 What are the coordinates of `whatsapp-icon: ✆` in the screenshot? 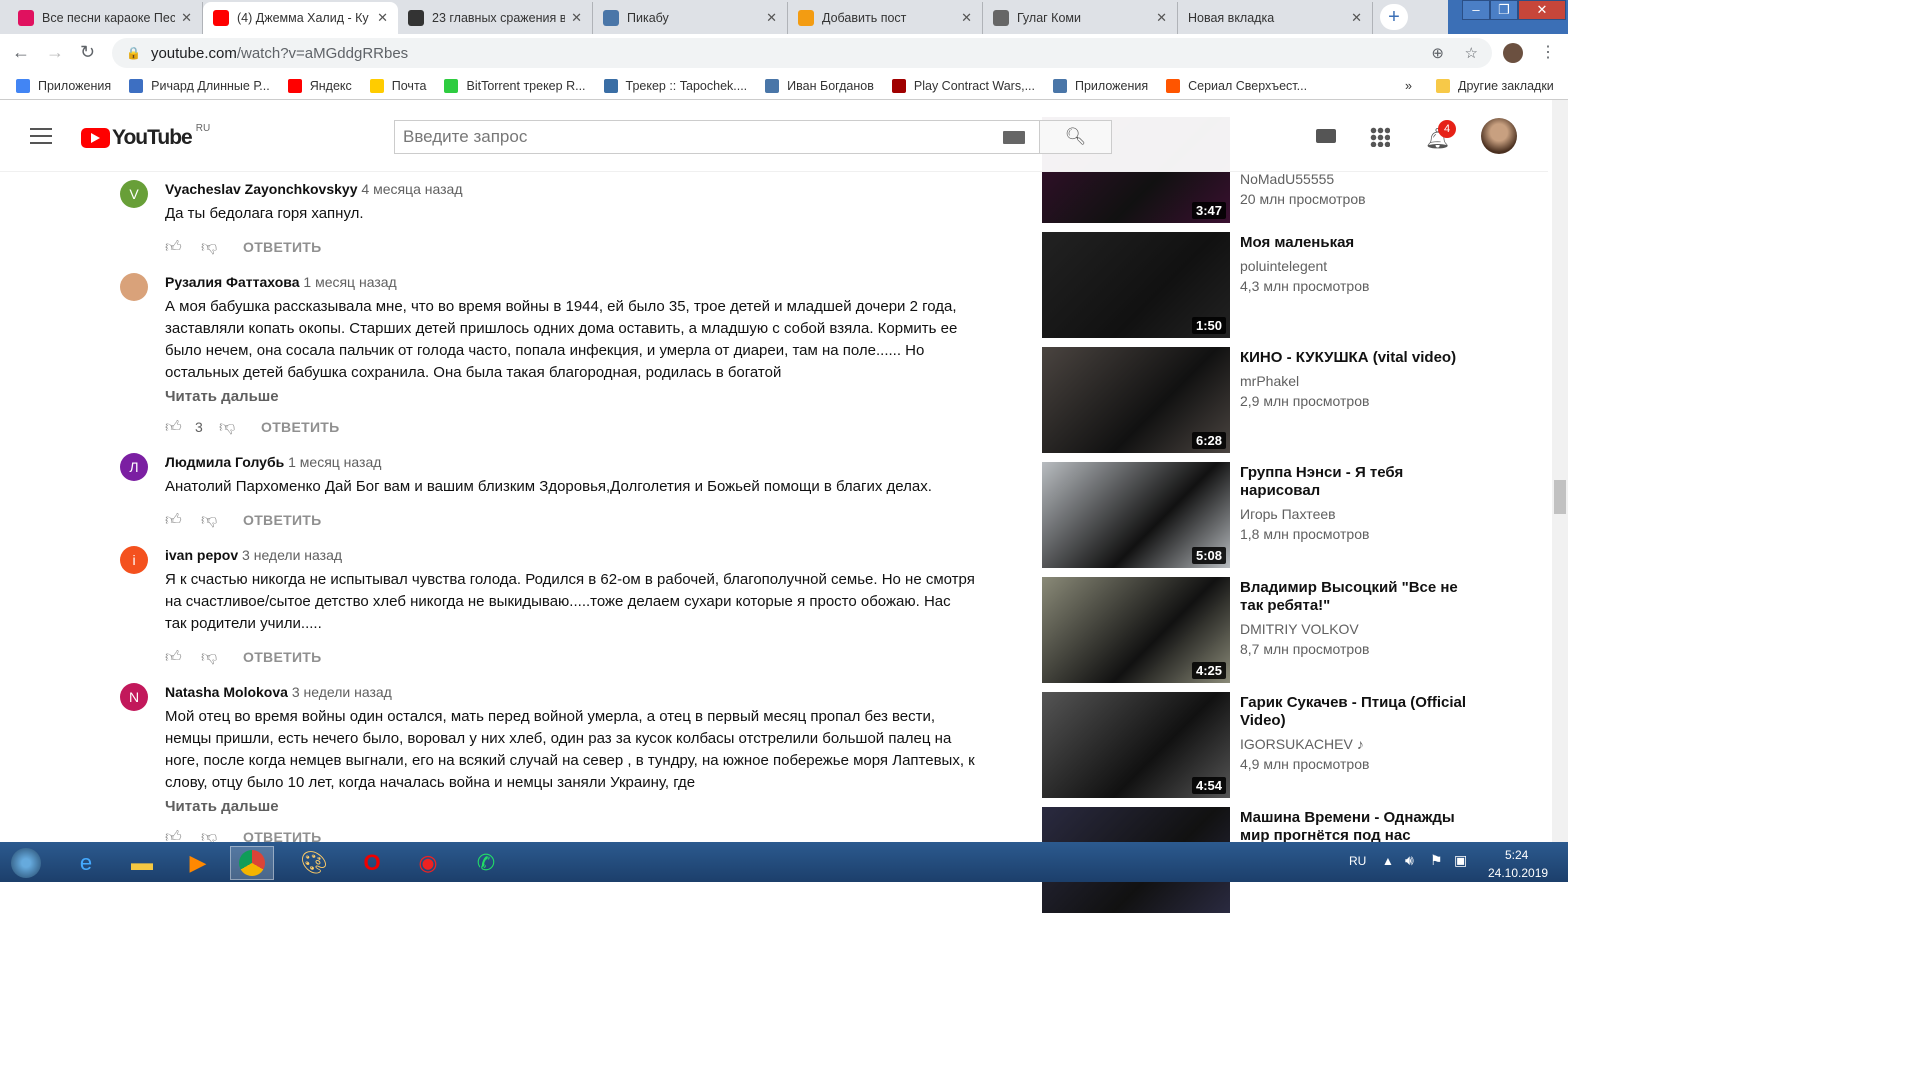 It's located at (486, 863).